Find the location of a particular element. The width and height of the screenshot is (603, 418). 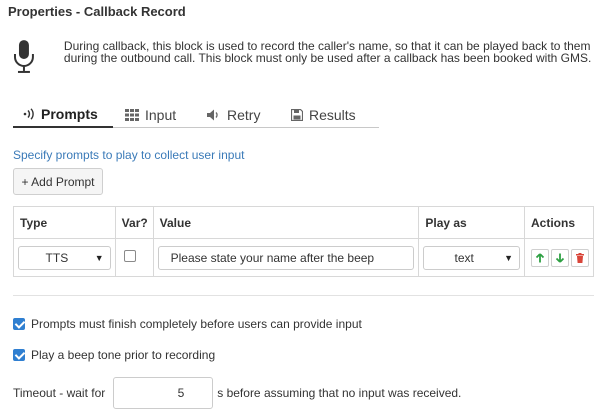

column-header-value: Value is located at coordinates (286, 222).